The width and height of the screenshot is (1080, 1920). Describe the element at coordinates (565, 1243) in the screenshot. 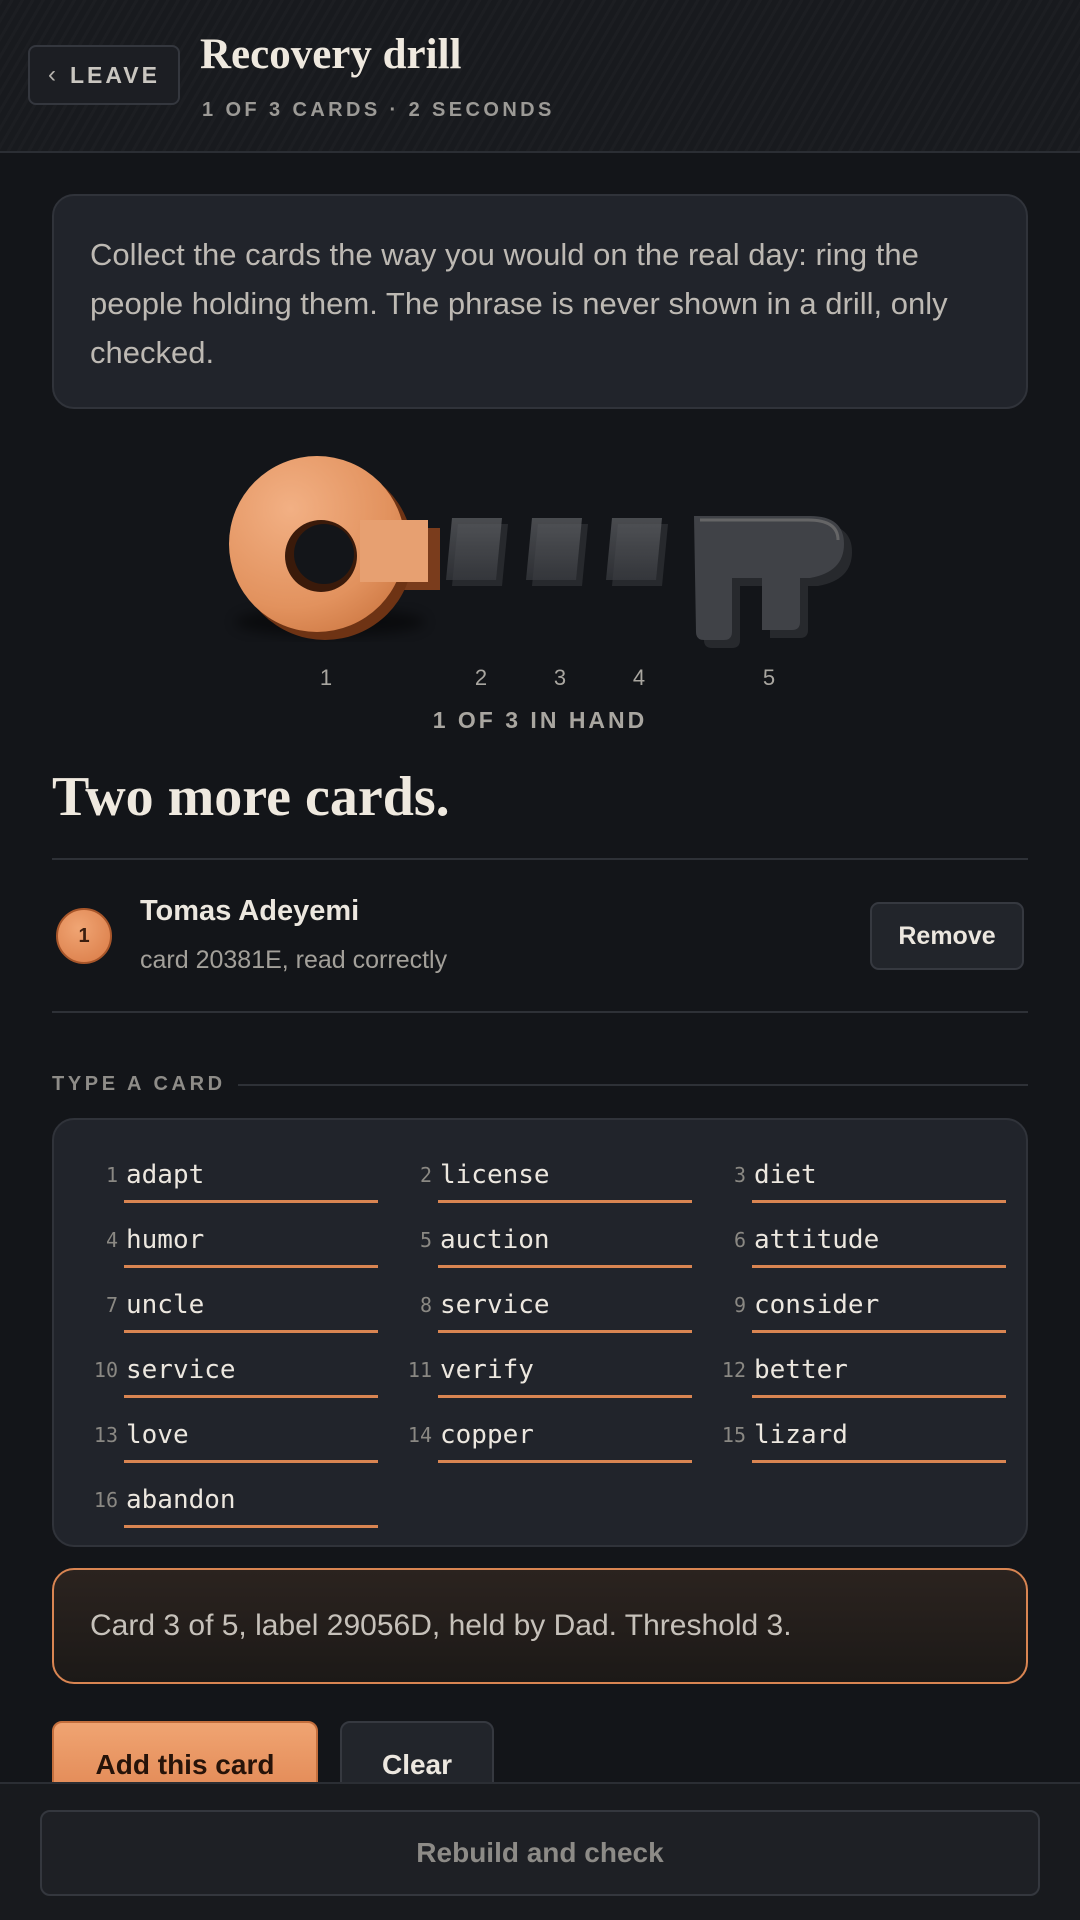

I see `word-input: auction` at that location.